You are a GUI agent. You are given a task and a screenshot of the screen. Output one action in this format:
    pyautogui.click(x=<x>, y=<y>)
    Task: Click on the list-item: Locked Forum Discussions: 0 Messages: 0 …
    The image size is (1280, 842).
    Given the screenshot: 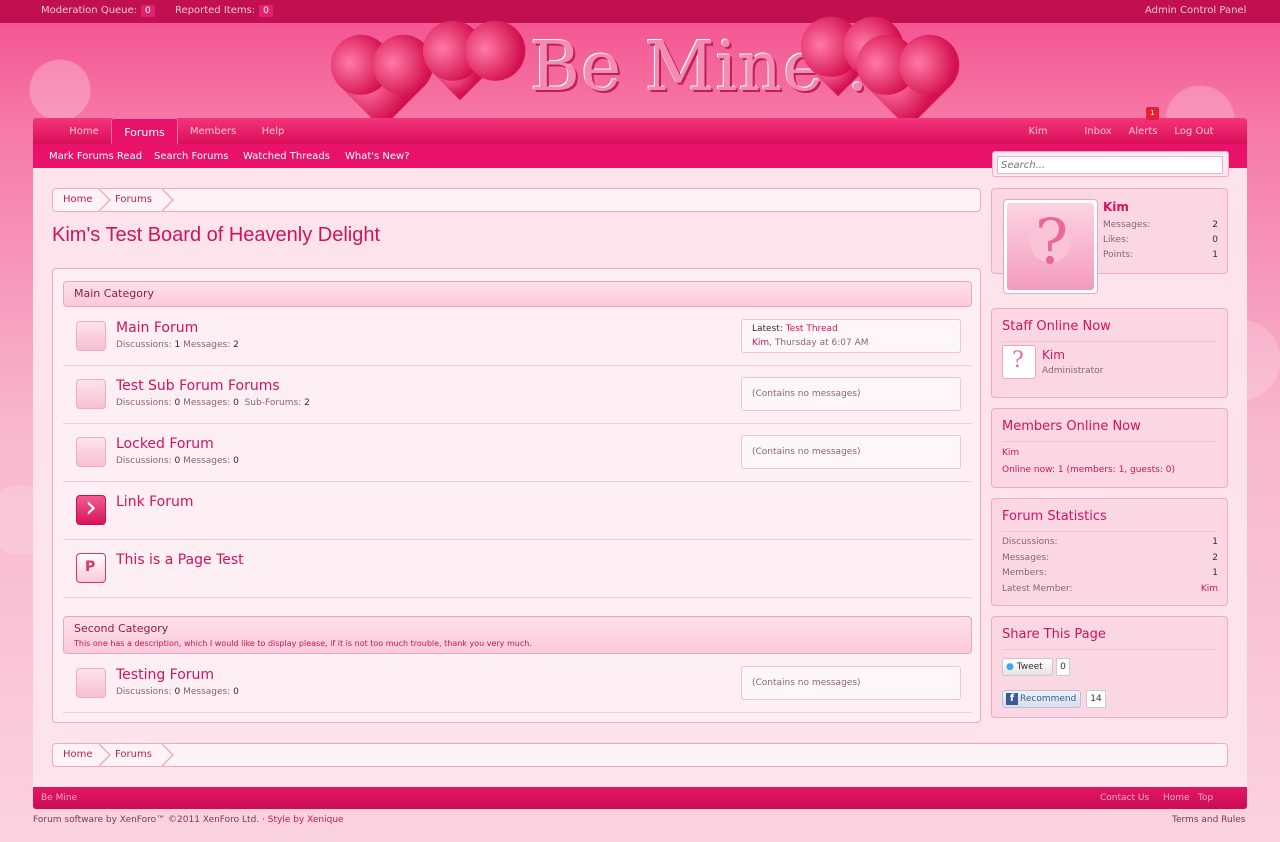 What is the action you would take?
    pyautogui.click(x=517, y=453)
    